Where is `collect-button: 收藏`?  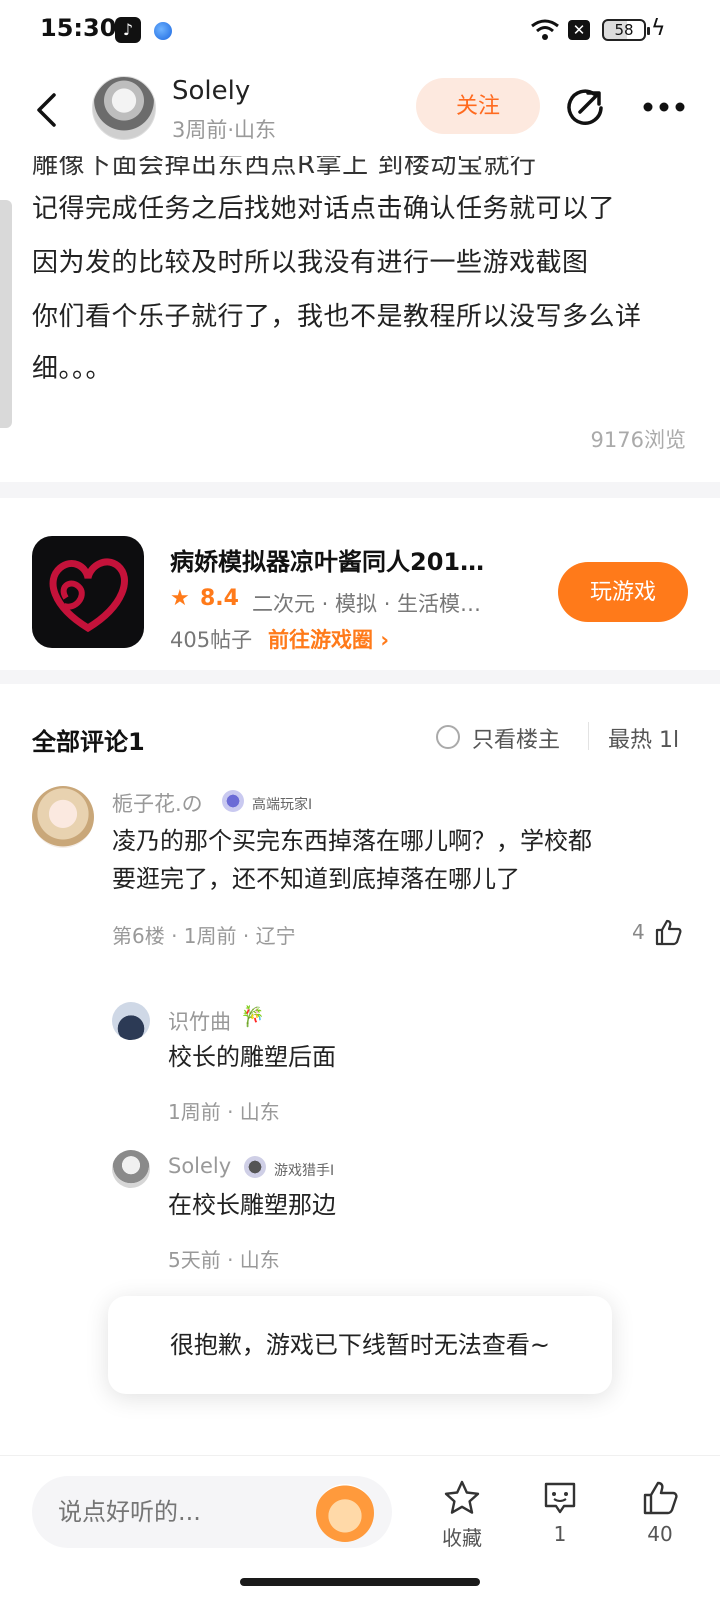
collect-button: 收藏 is located at coordinates (462, 1514).